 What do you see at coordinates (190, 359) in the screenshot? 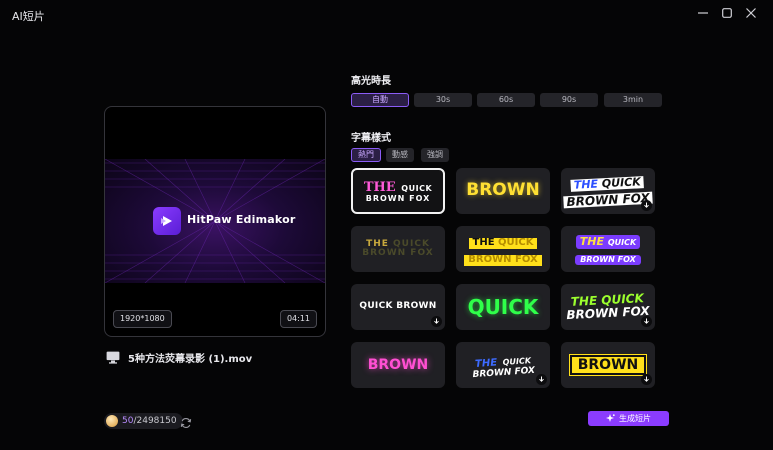
I see `file-name: 5种方法荧幕录影 (1).mov` at bounding box center [190, 359].